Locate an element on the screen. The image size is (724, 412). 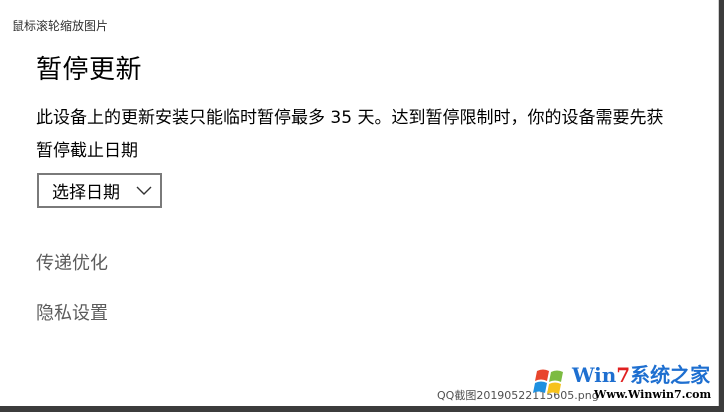
windows-flag-icon is located at coordinates (548, 381).